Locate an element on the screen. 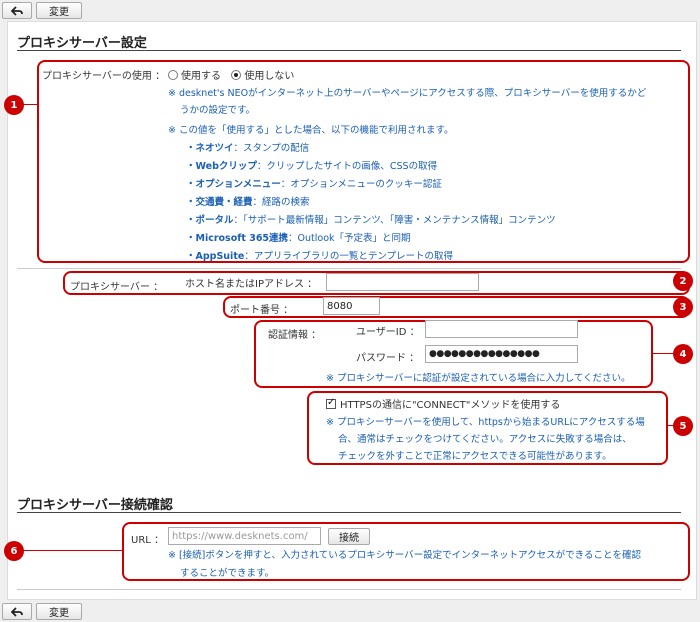 This screenshot has height=622, width=700. badge-3: 3 is located at coordinates (683, 307).